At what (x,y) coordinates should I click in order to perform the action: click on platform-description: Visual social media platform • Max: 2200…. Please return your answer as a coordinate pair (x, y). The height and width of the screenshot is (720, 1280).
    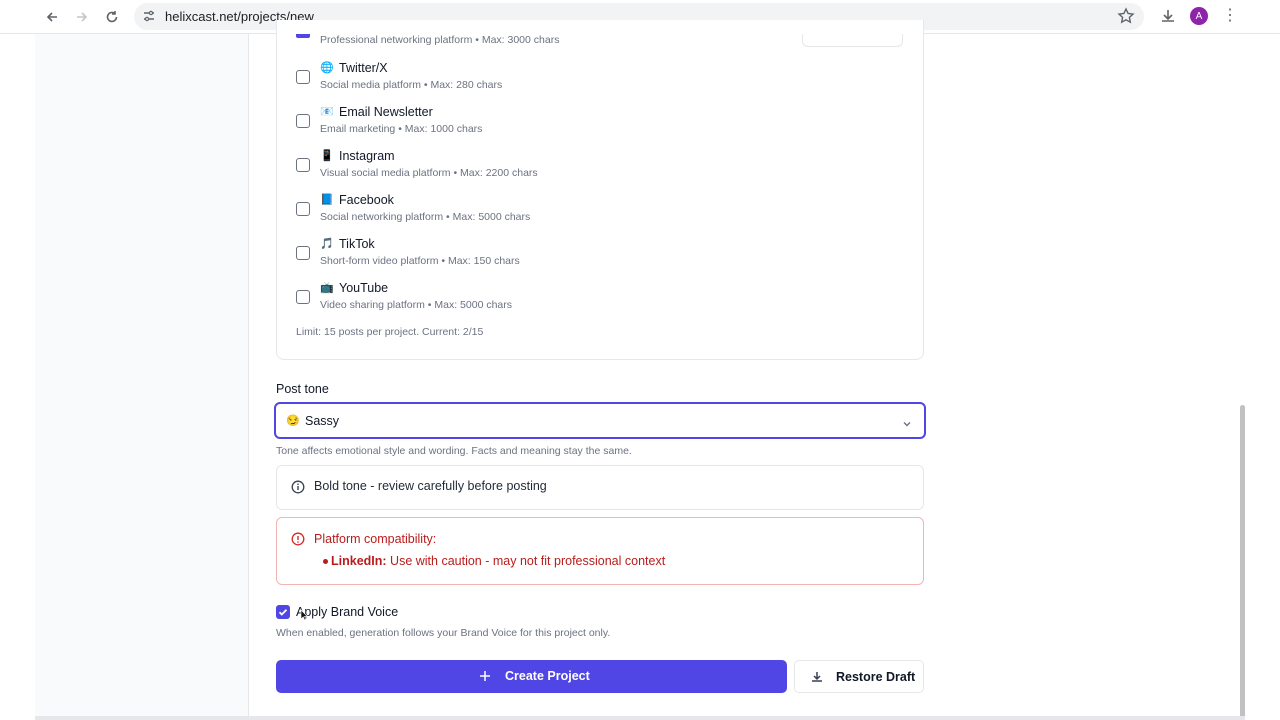
    Looking at the image, I should click on (429, 173).